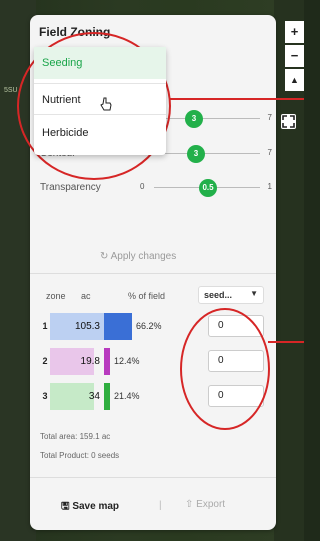  Describe the element at coordinates (127, 396) in the screenshot. I see `zone-percent: 21.4%` at that location.